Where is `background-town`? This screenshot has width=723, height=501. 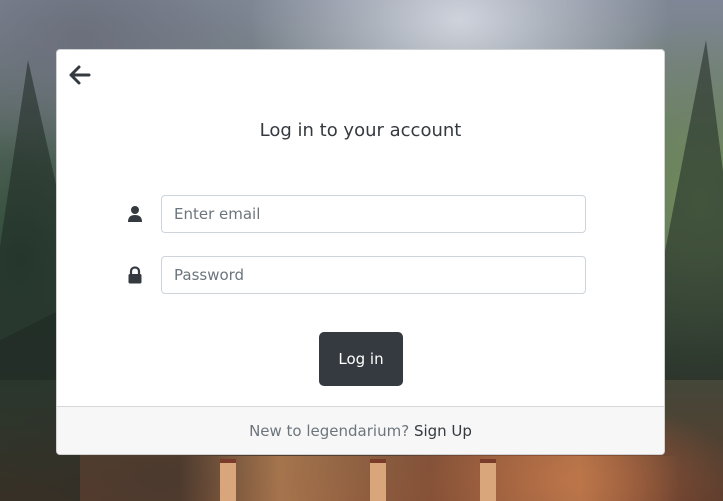
background-town is located at coordinates (430, 478).